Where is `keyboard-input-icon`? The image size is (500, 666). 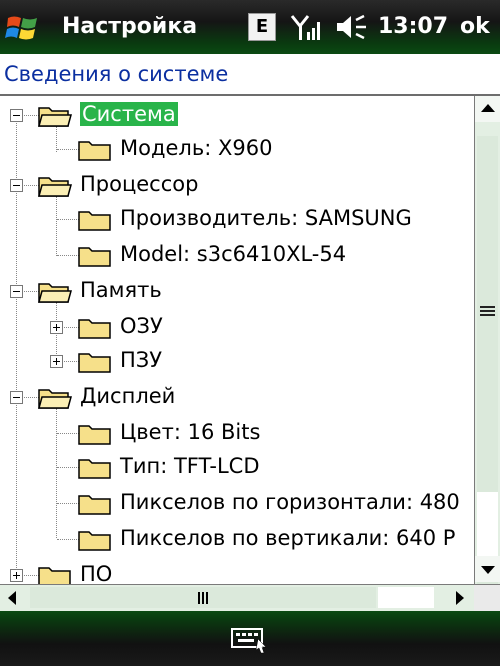
keyboard-input-icon is located at coordinates (250, 638).